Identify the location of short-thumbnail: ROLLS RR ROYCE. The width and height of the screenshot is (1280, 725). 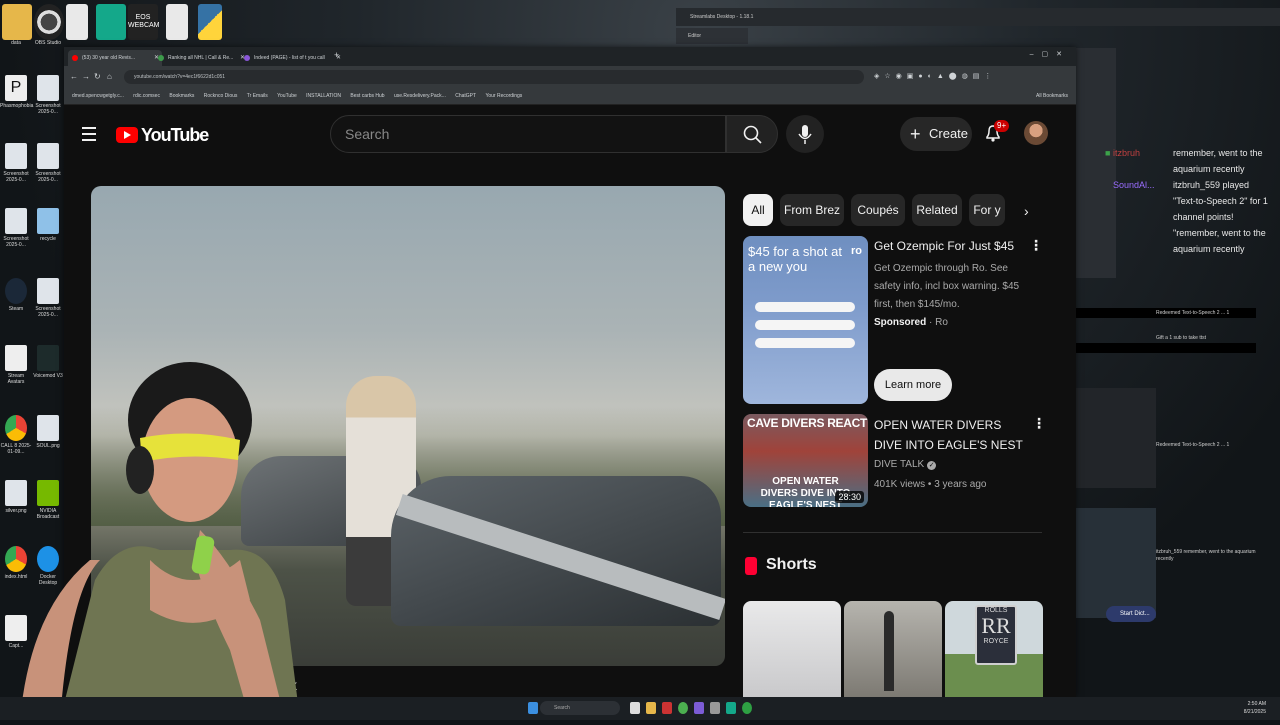
(994, 649).